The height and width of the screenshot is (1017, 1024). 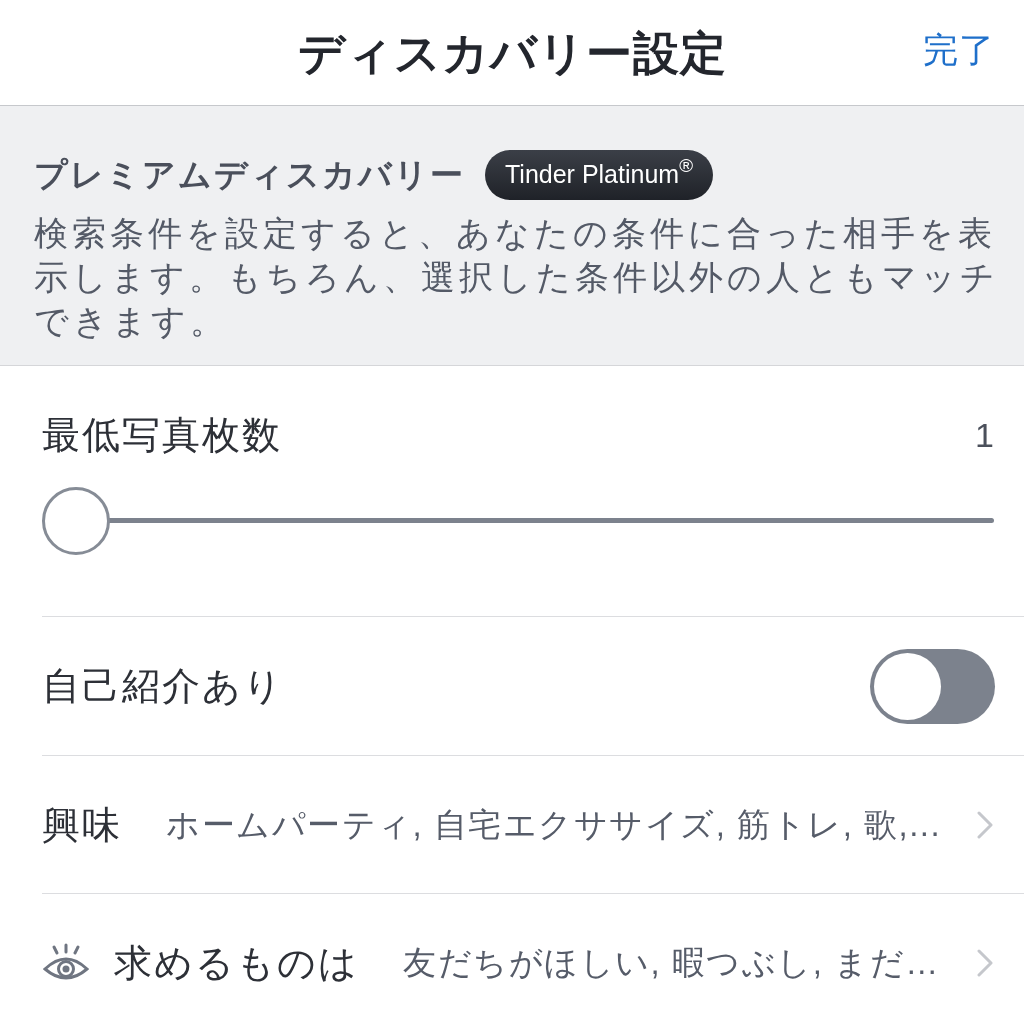 What do you see at coordinates (517, 277) in the screenshot?
I see `section-description: 検索条件を設定すると、あなたの条件に合った相手を表示します。もちろん、選択した条件以外の人ともマッチできます。` at bounding box center [517, 277].